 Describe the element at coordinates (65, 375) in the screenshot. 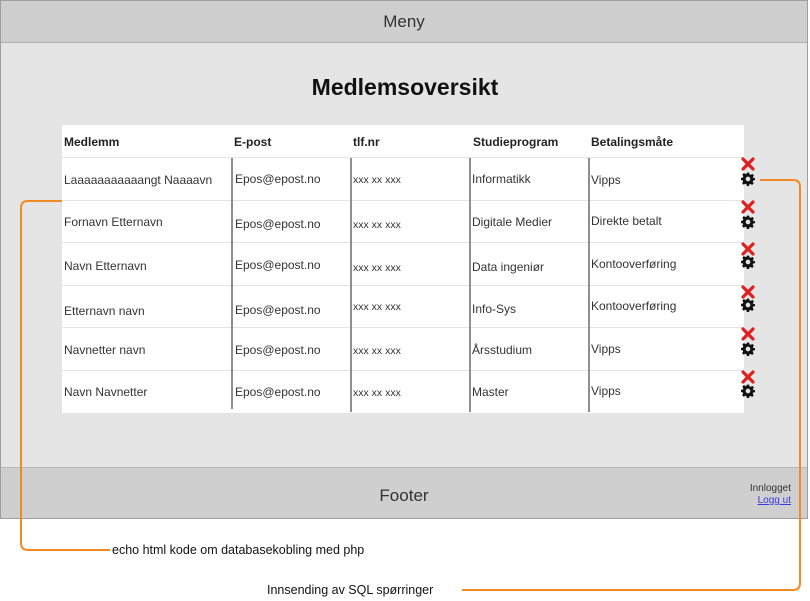

I see `annotation-bracket-left` at that location.